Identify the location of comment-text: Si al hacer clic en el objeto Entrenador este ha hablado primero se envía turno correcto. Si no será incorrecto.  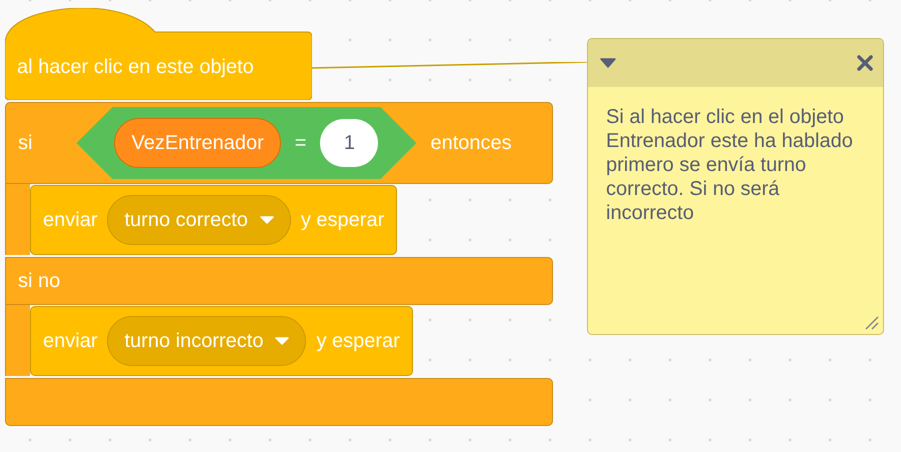
(729, 165).